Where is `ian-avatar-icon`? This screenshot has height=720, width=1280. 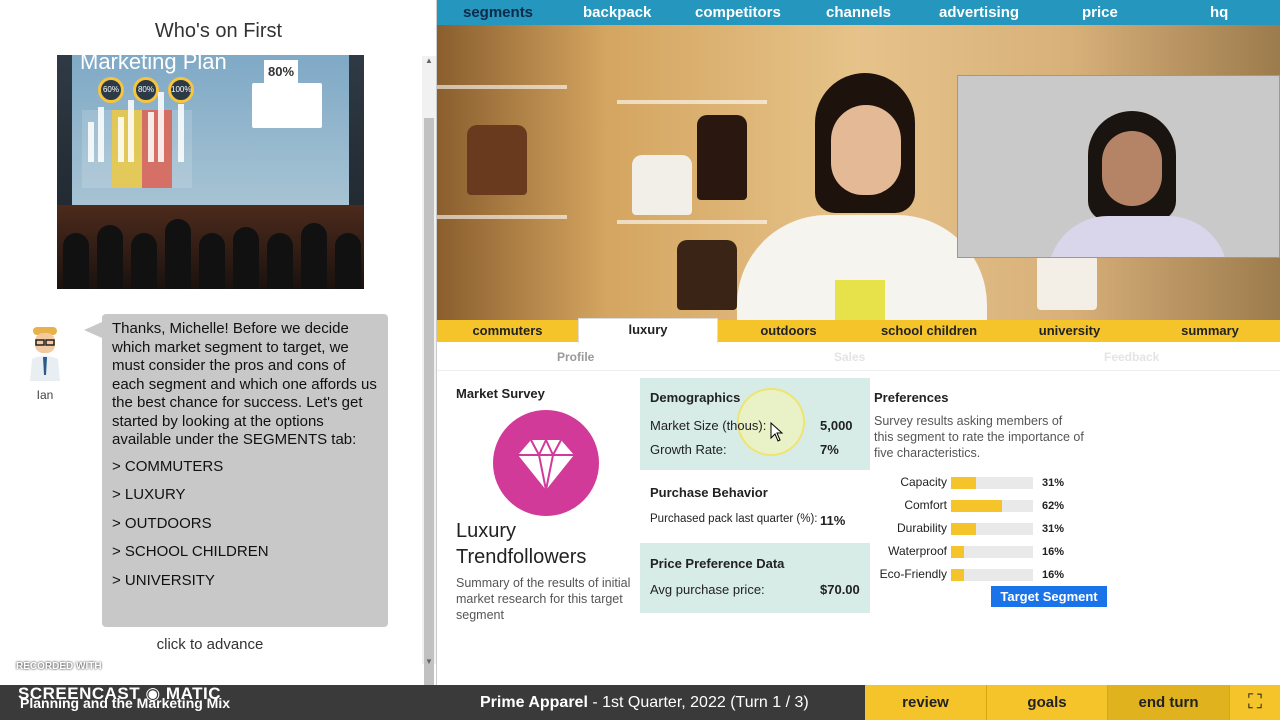 ian-avatar-icon is located at coordinates (45, 354).